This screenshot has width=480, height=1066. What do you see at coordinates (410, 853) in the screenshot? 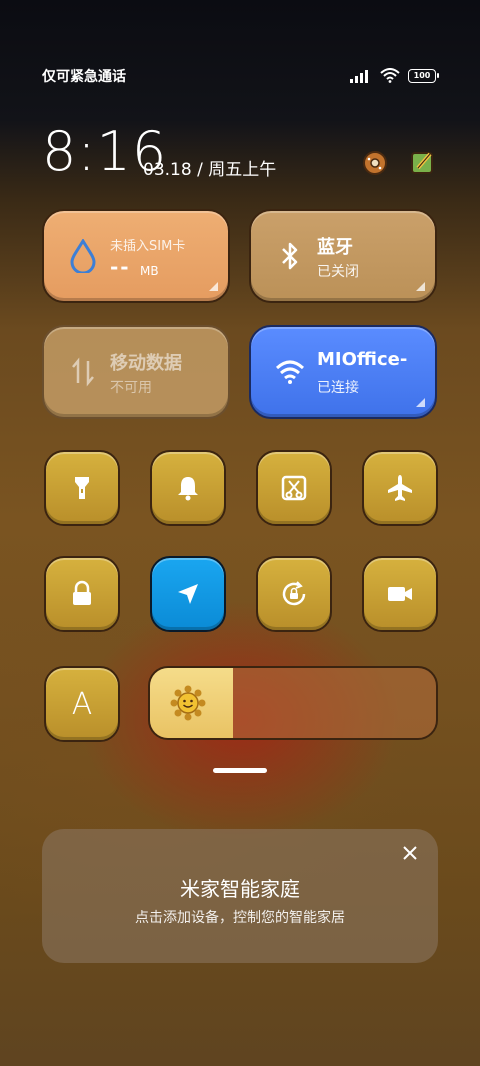
I see `close-icon` at bounding box center [410, 853].